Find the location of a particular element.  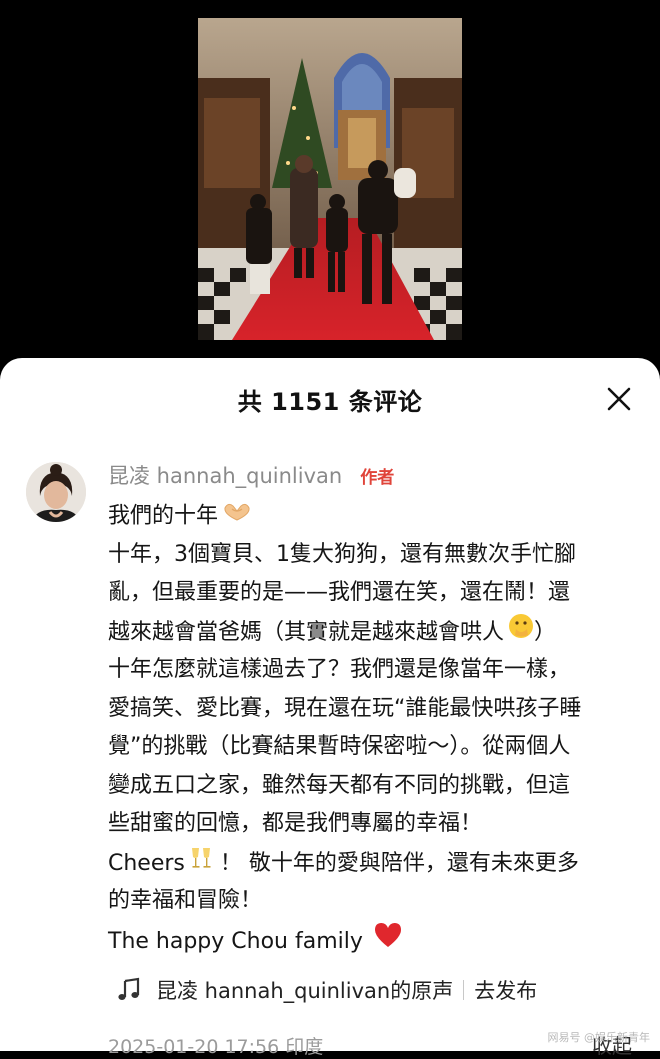

video-thumbnail is located at coordinates (330, 179).